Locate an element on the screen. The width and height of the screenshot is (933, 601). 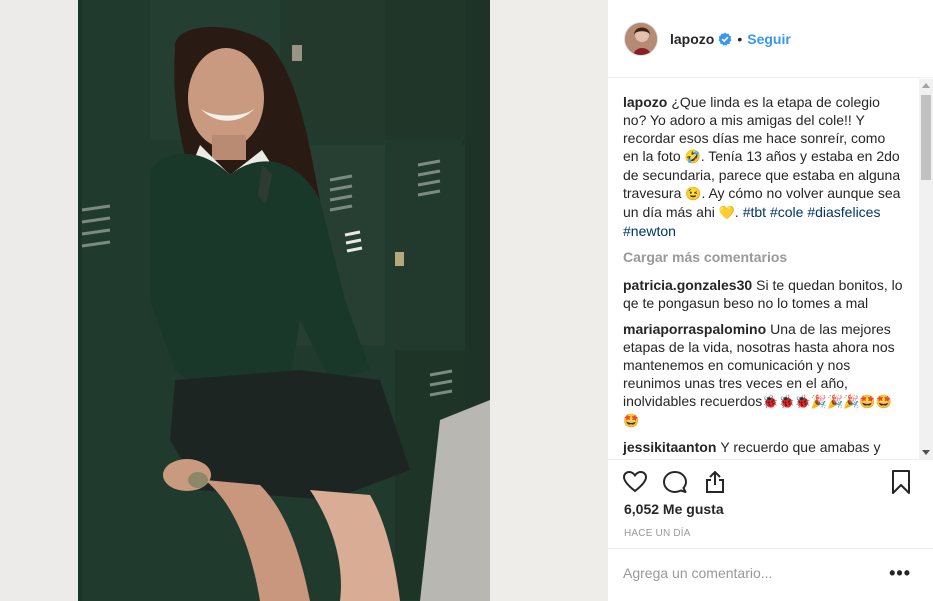
avatar-image is located at coordinates (641, 38).